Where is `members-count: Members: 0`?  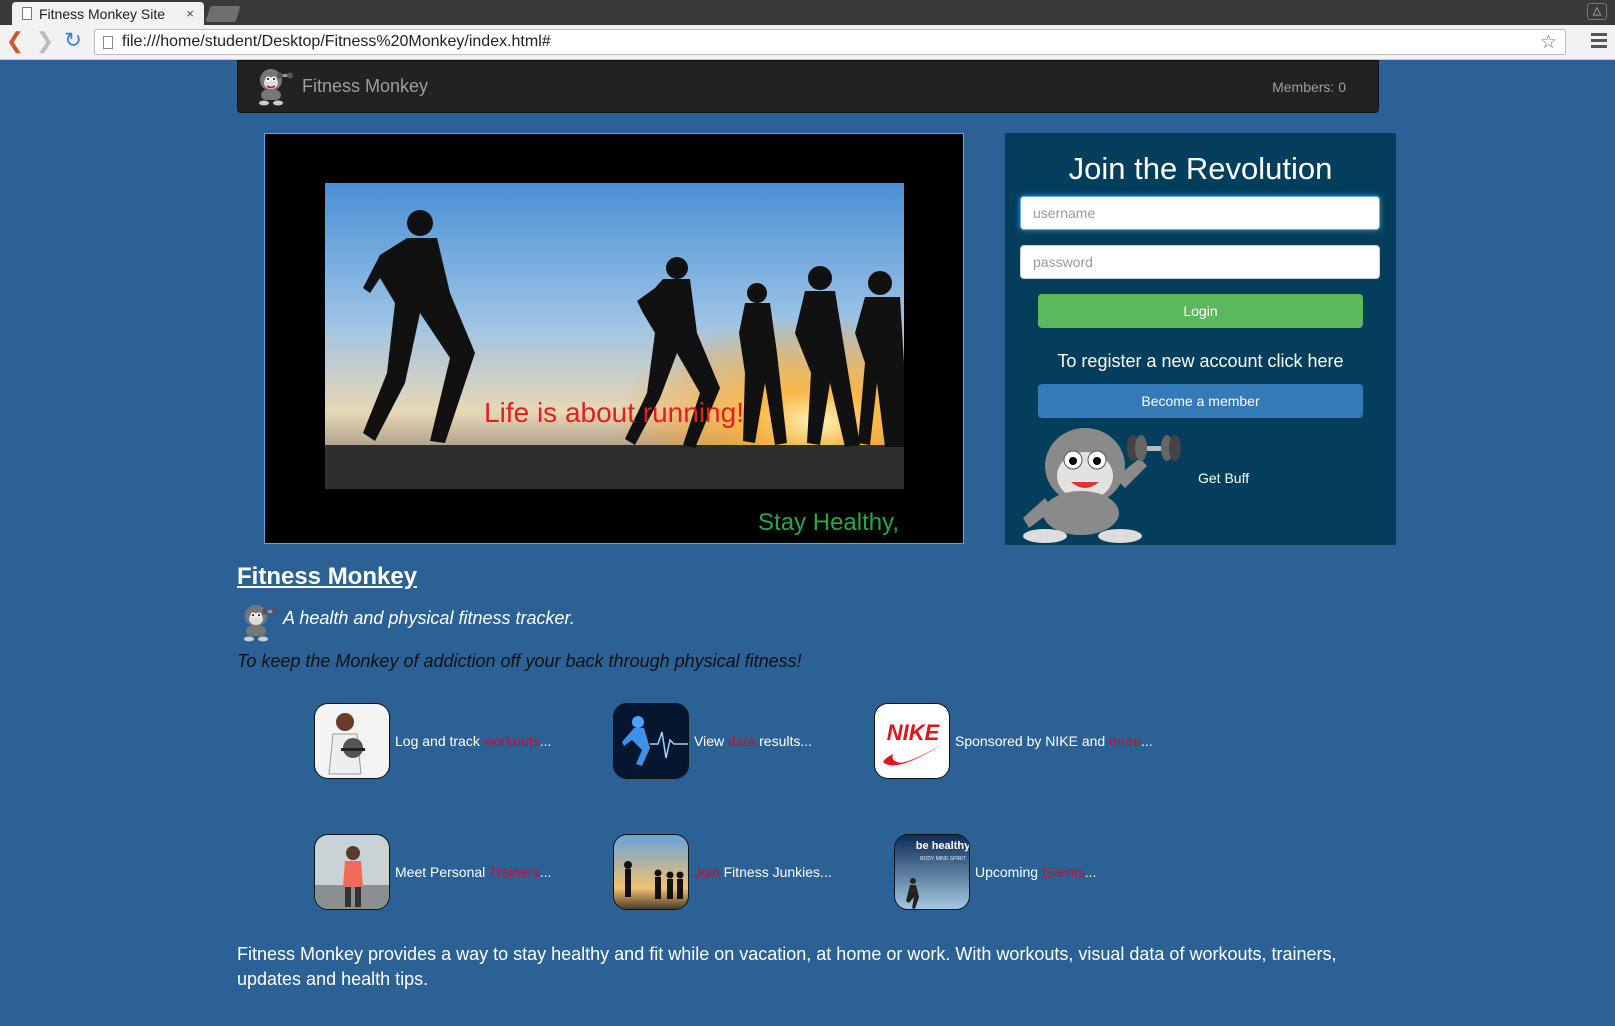
members-count: Members: 0 is located at coordinates (1309, 87).